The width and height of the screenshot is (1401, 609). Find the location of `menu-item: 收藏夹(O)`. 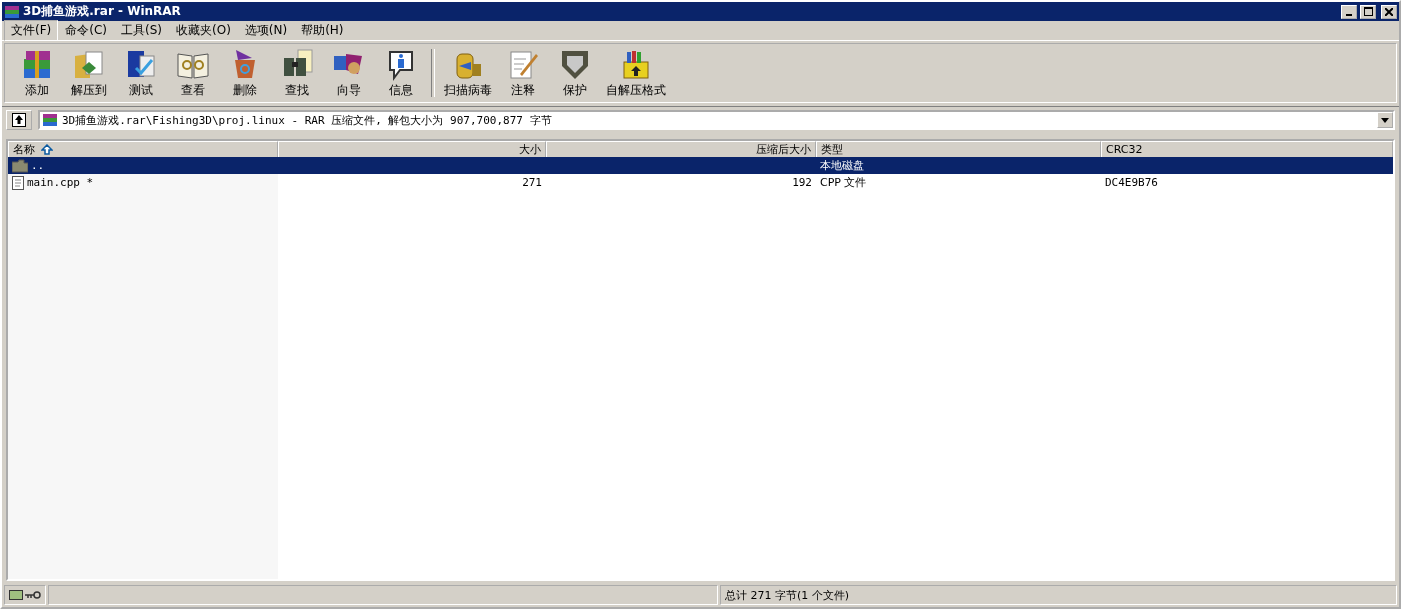

menu-item: 收藏夹(O) is located at coordinates (203, 30).